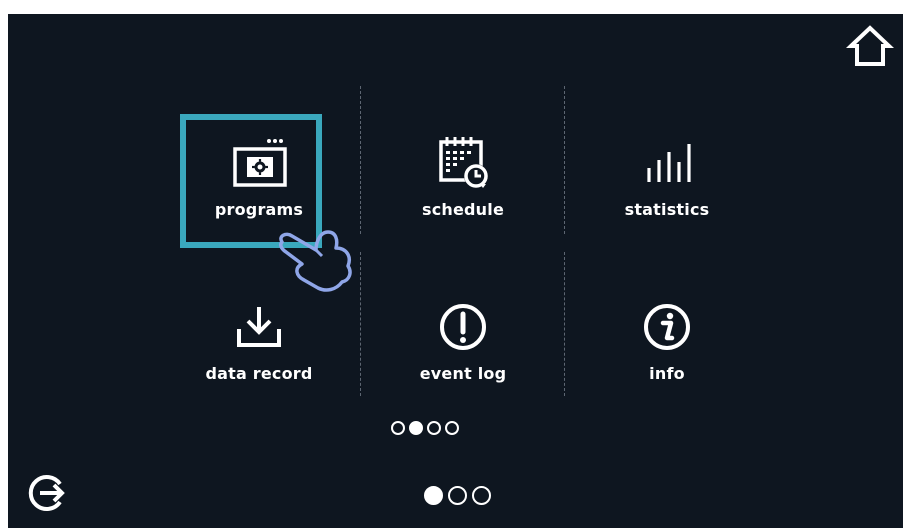 This screenshot has width=903, height=528. I want to click on tile-event-log: event log, so click(463, 341).